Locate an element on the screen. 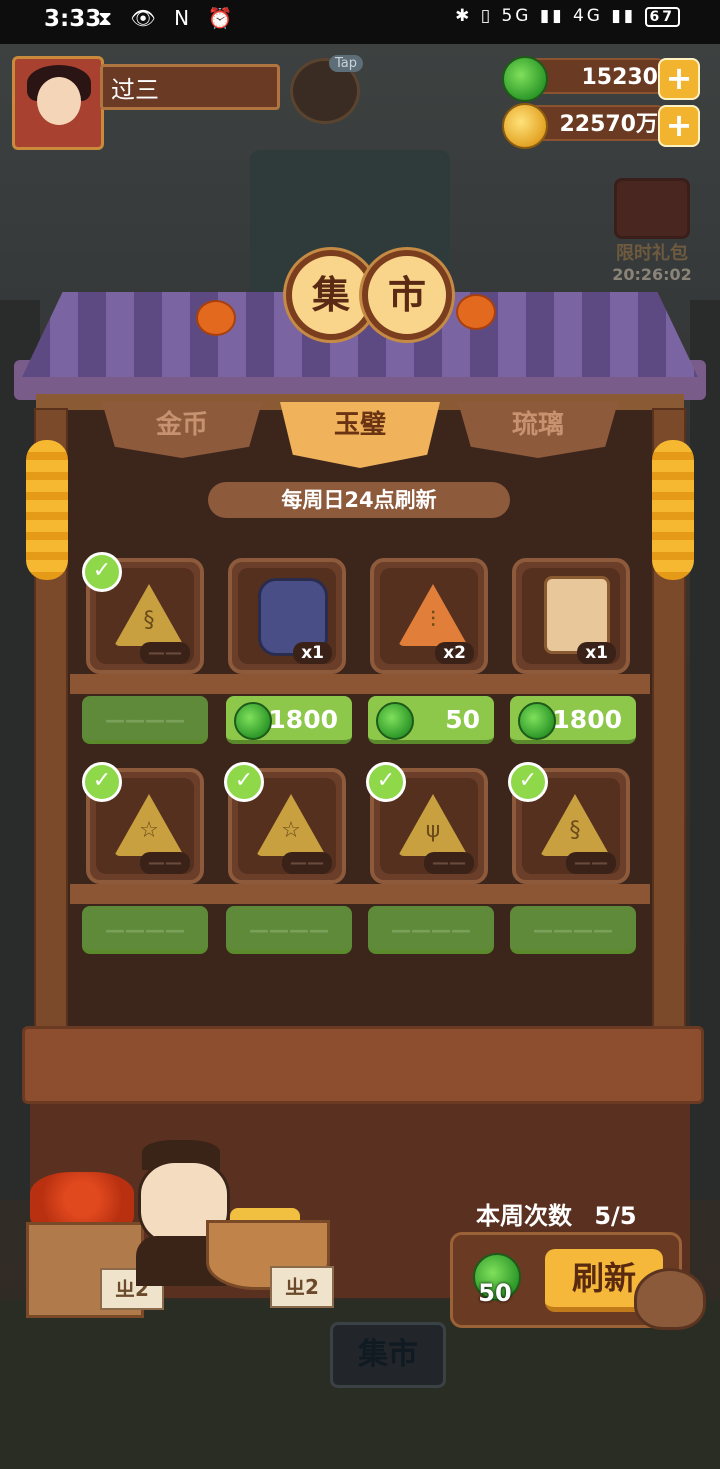 This screenshot has height=1469, width=720. battery-icon: 67 is located at coordinates (662, 17).